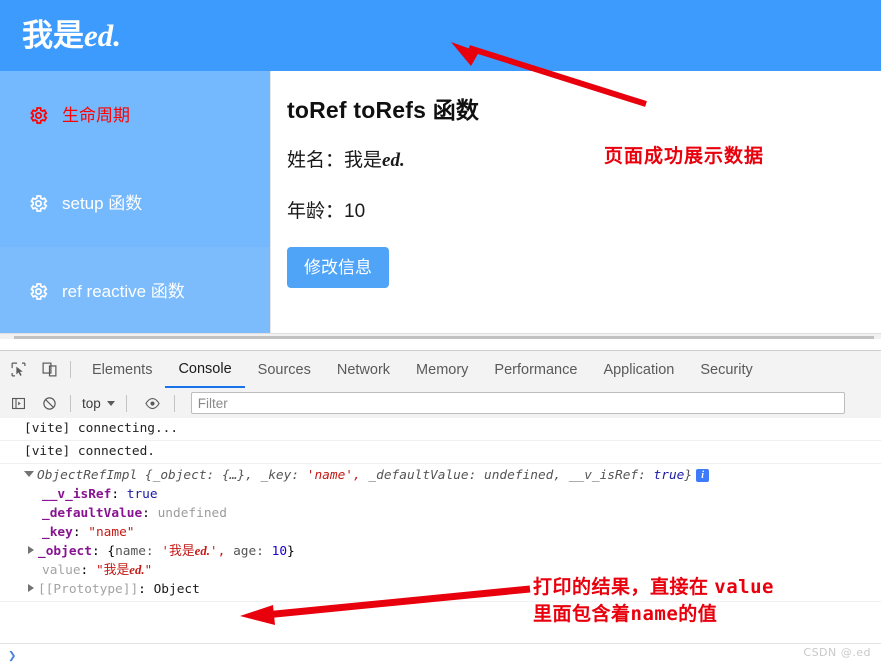 This screenshot has height=666, width=881. I want to click on console-filter-input, so click(517, 403).